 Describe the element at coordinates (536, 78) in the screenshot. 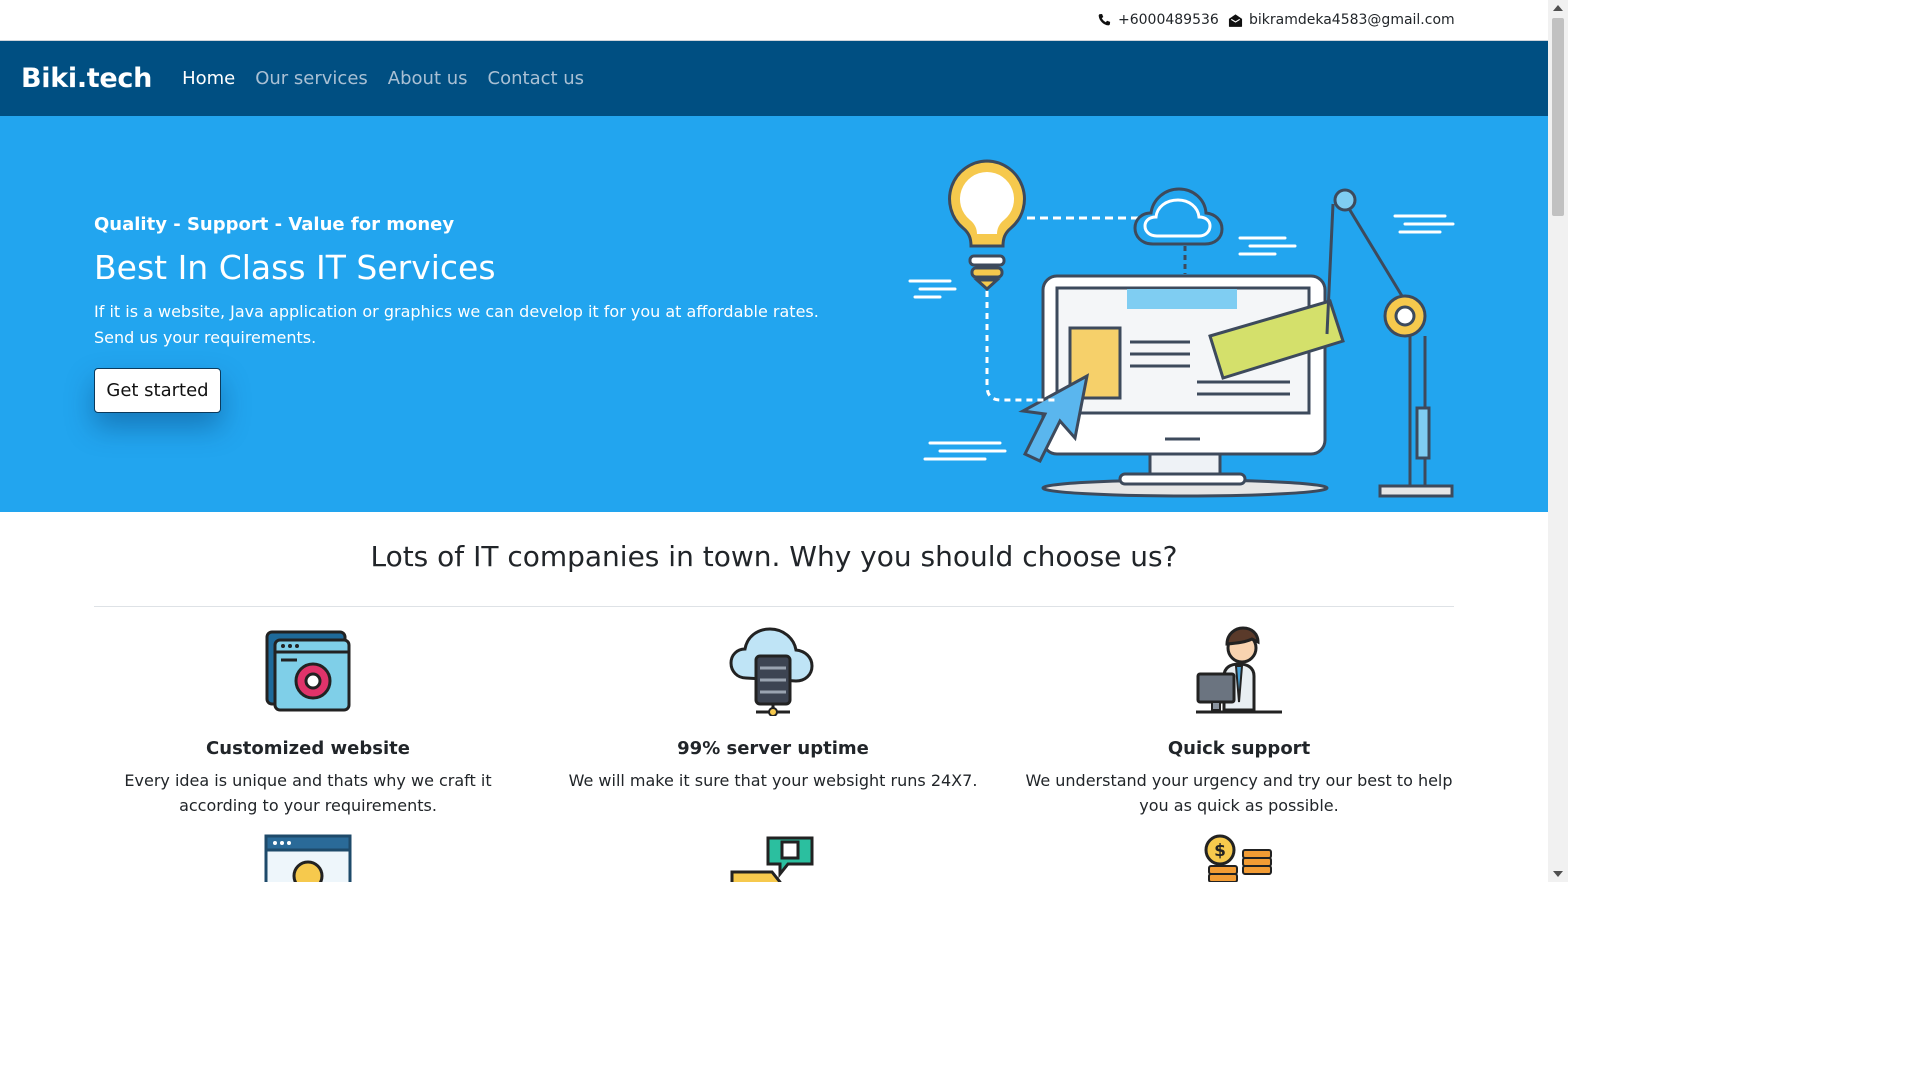

I see `nav-link-contact-us: Contact us` at that location.